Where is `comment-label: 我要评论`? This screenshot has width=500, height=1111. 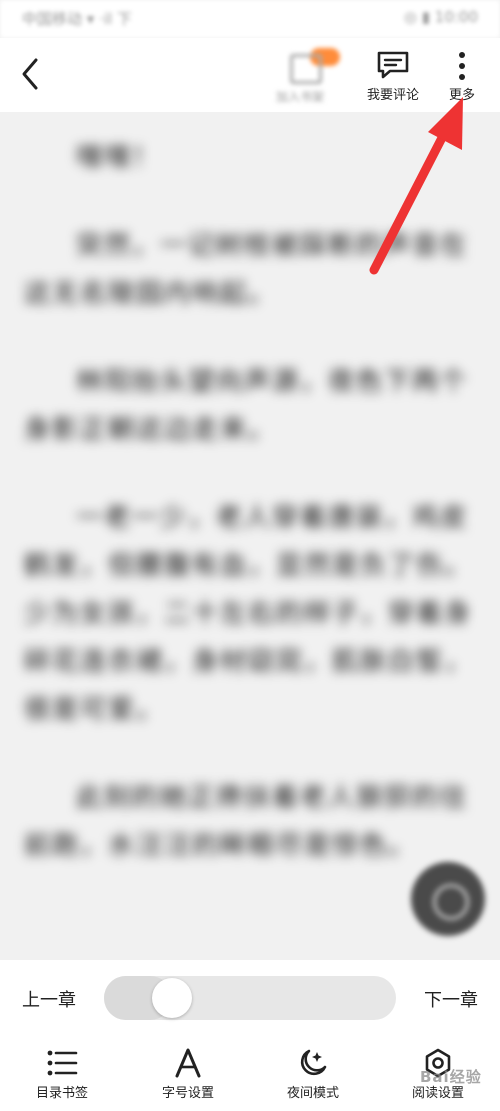 comment-label: 我要评论 is located at coordinates (392, 95).